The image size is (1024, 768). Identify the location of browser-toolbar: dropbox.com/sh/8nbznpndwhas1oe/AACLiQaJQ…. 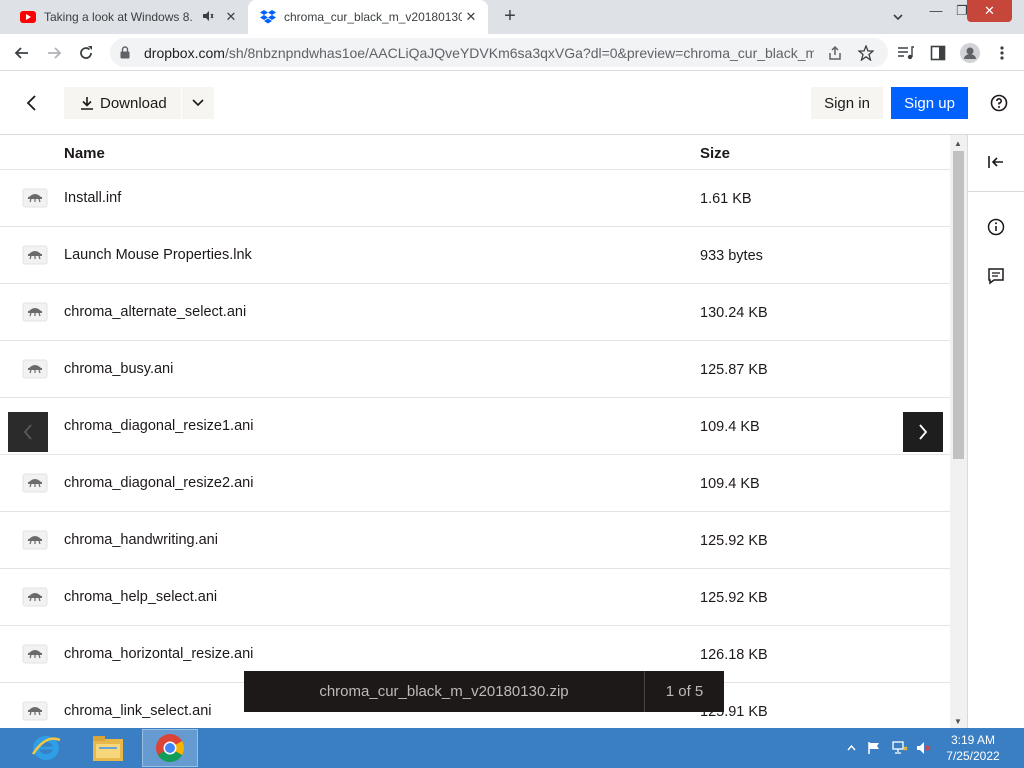
(512, 52).